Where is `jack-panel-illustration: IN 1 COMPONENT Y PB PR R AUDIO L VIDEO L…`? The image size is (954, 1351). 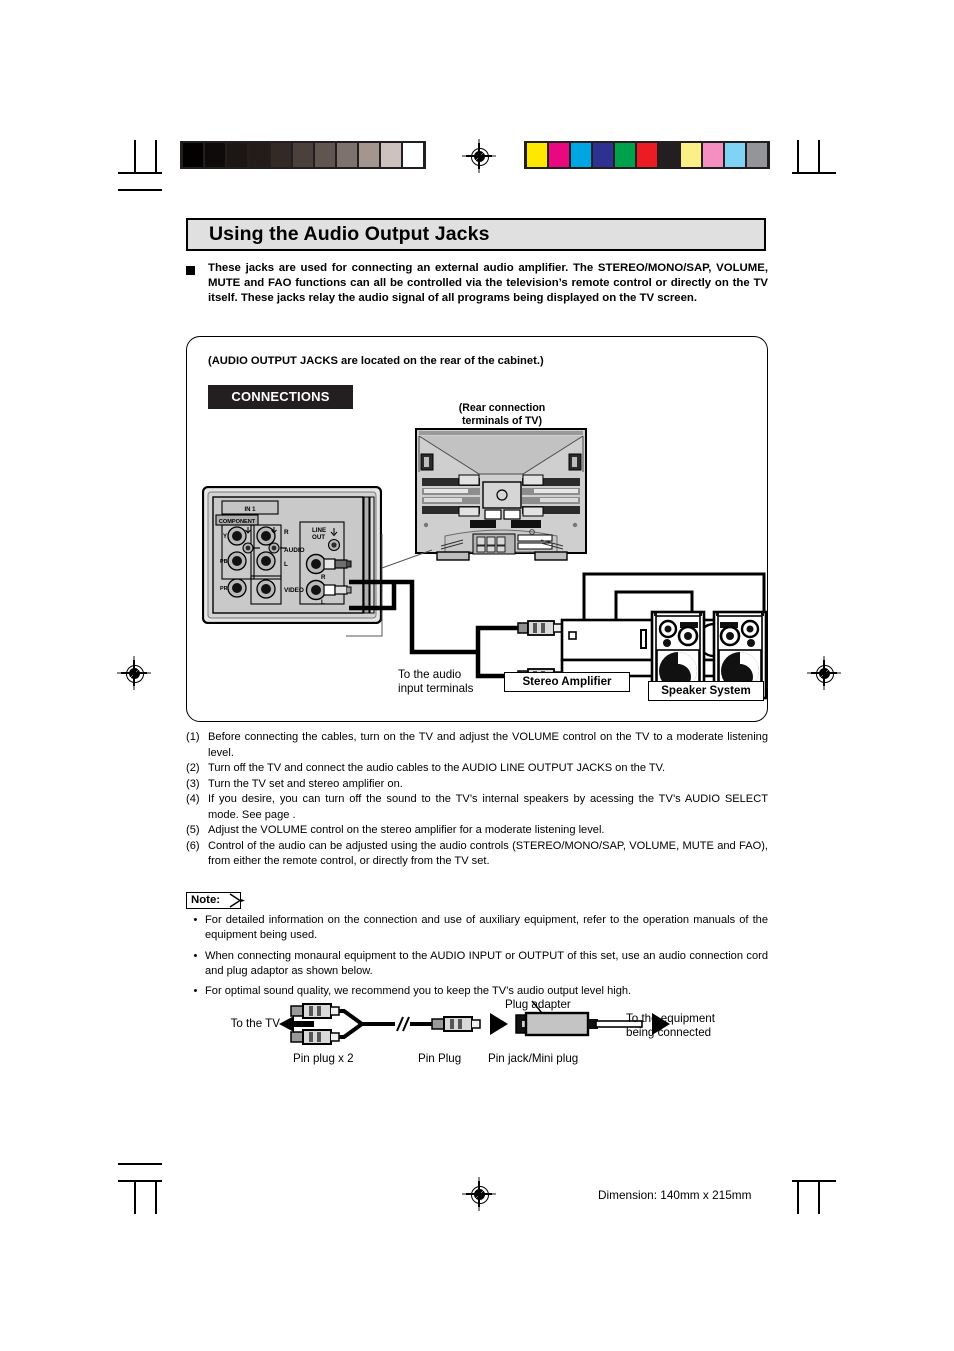 jack-panel-illustration: IN 1 COMPONENT Y PB PR R AUDIO L VIDEO L… is located at coordinates (292, 555).